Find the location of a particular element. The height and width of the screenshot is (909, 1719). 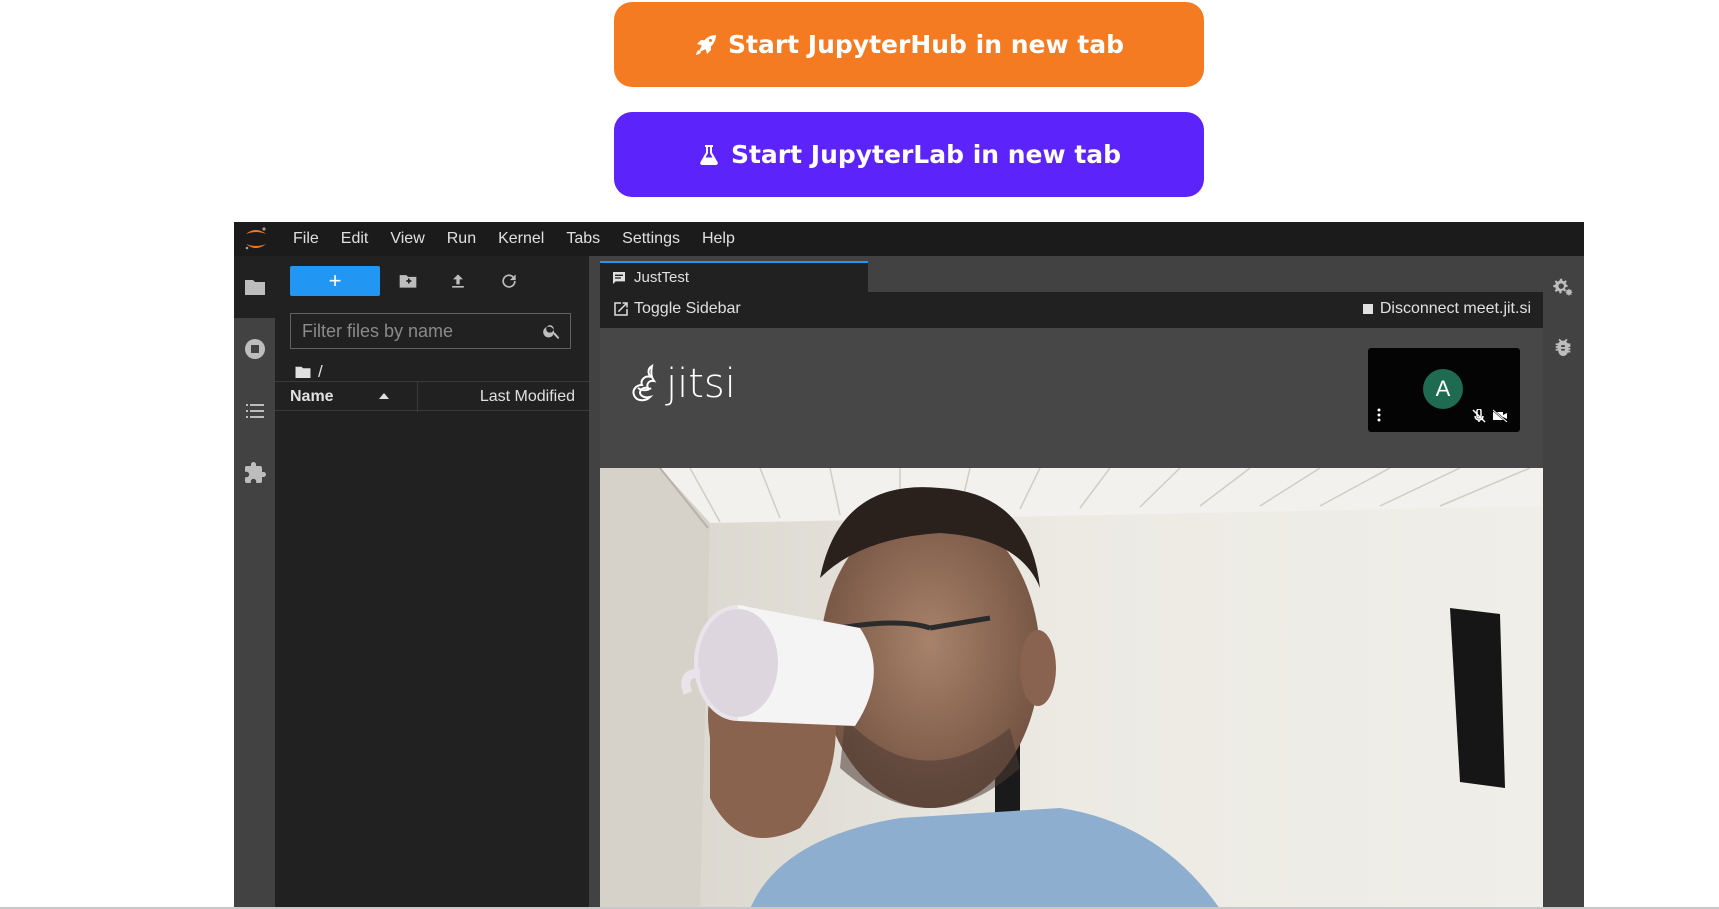

new-launcher-button: + is located at coordinates (335, 281).